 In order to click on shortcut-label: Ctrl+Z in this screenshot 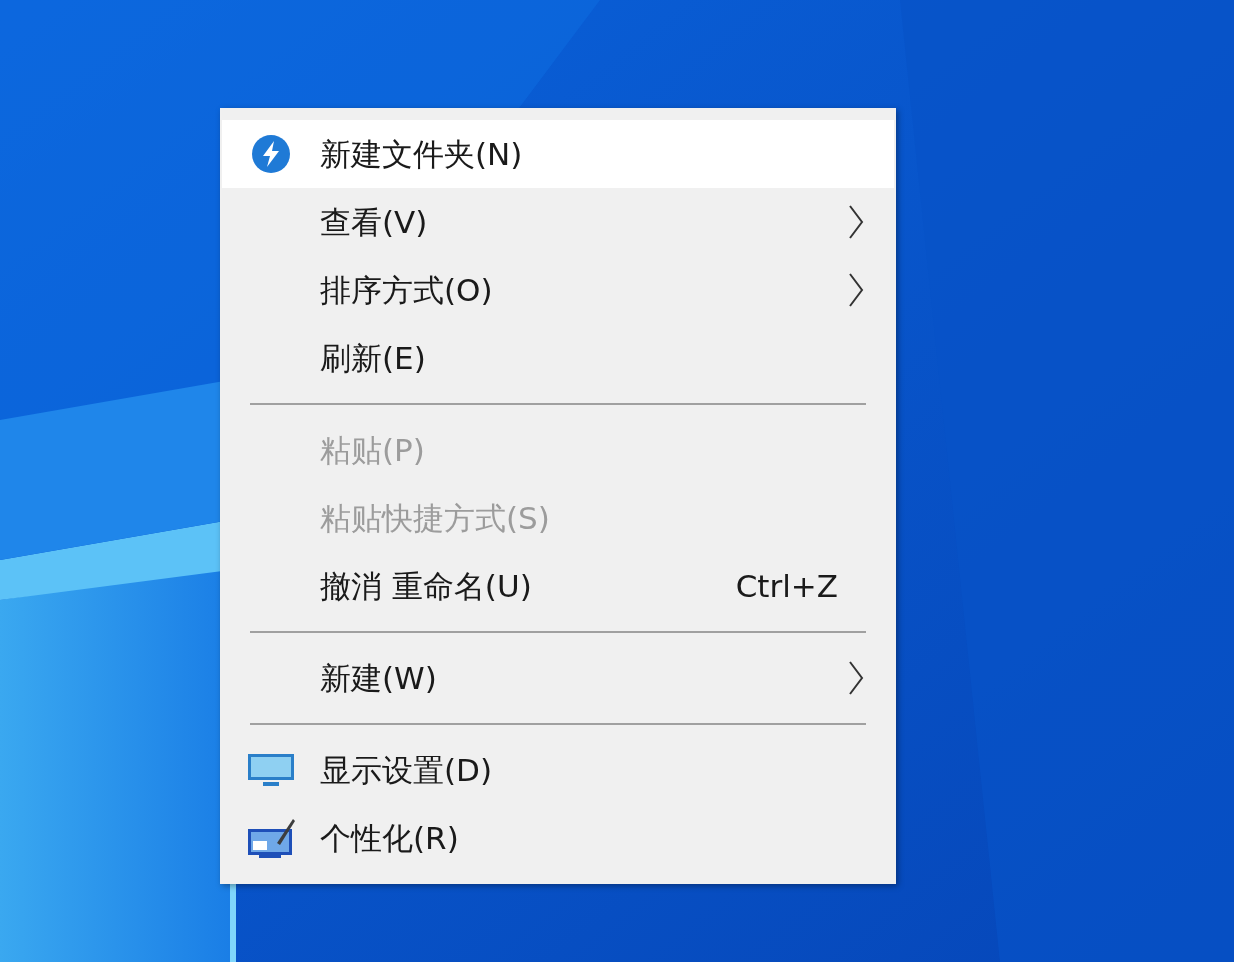, I will do `click(786, 586)`.